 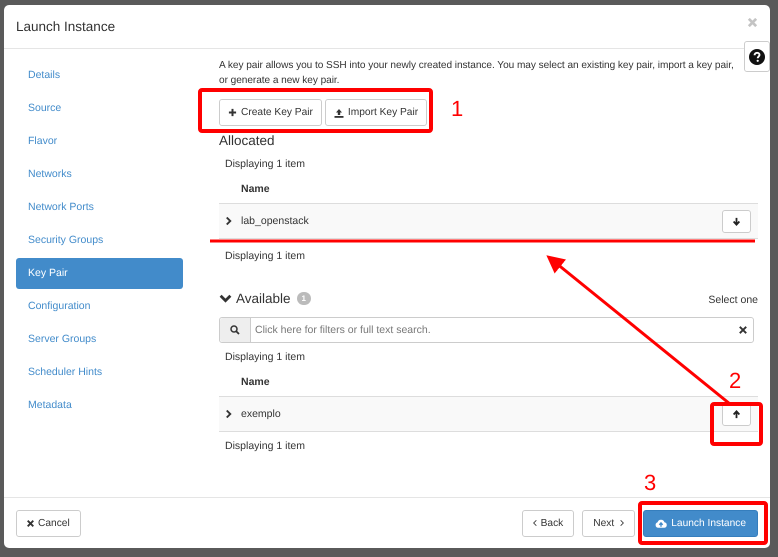 I want to click on import-key-pair-button: Import Key Pair, so click(x=376, y=112).